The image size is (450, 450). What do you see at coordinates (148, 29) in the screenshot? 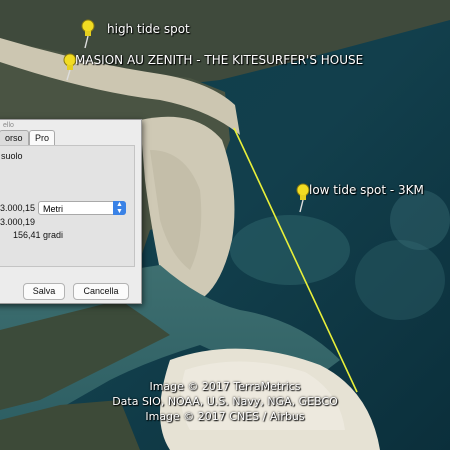
I see `pin-label-high-tide: high tide spot` at bounding box center [148, 29].